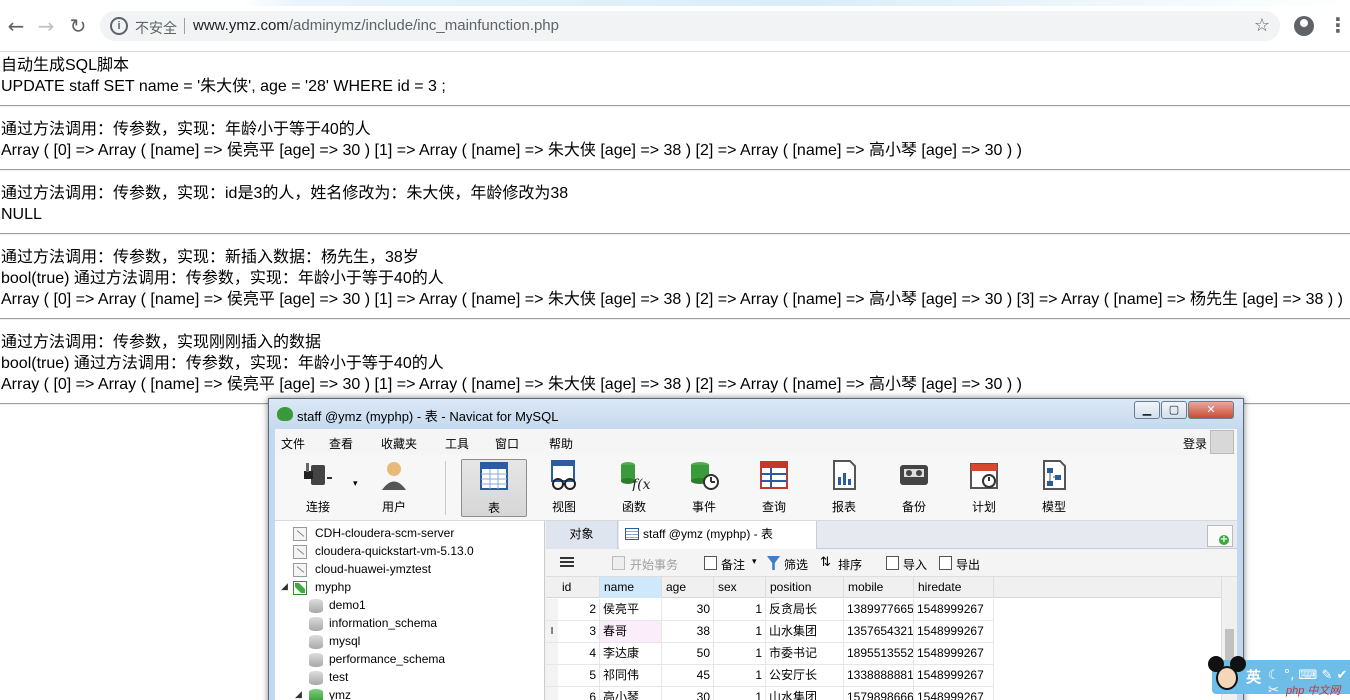 The height and width of the screenshot is (700, 1350). Describe the element at coordinates (1147, 410) in the screenshot. I see `minimize-button: ▁` at that location.